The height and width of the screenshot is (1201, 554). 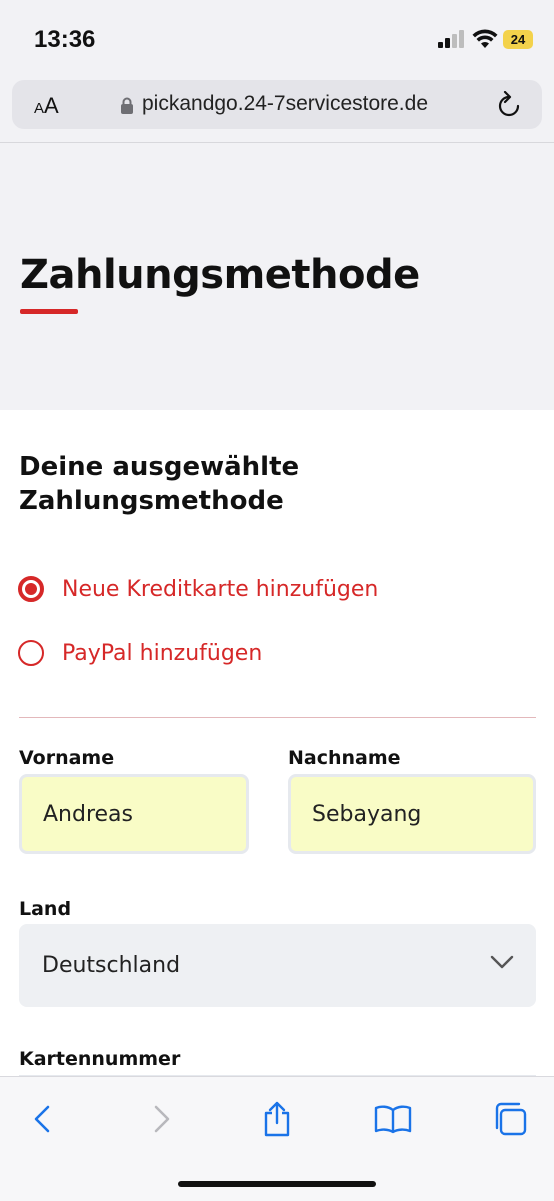 What do you see at coordinates (277, 1184) in the screenshot?
I see `home-indicator` at bounding box center [277, 1184].